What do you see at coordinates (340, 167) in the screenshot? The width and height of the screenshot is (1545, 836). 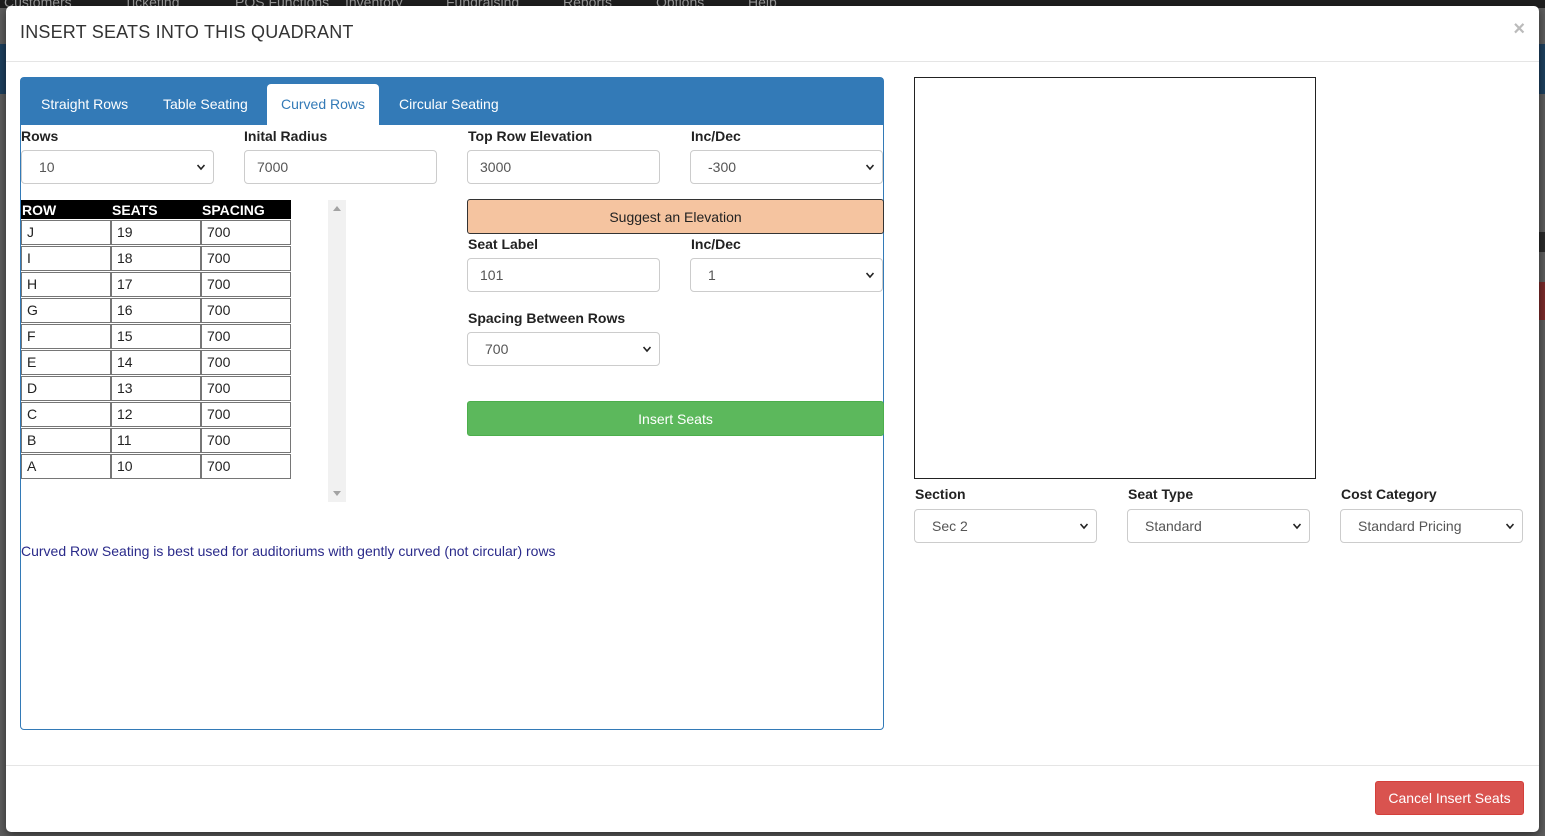 I see `initial-radius-input` at bounding box center [340, 167].